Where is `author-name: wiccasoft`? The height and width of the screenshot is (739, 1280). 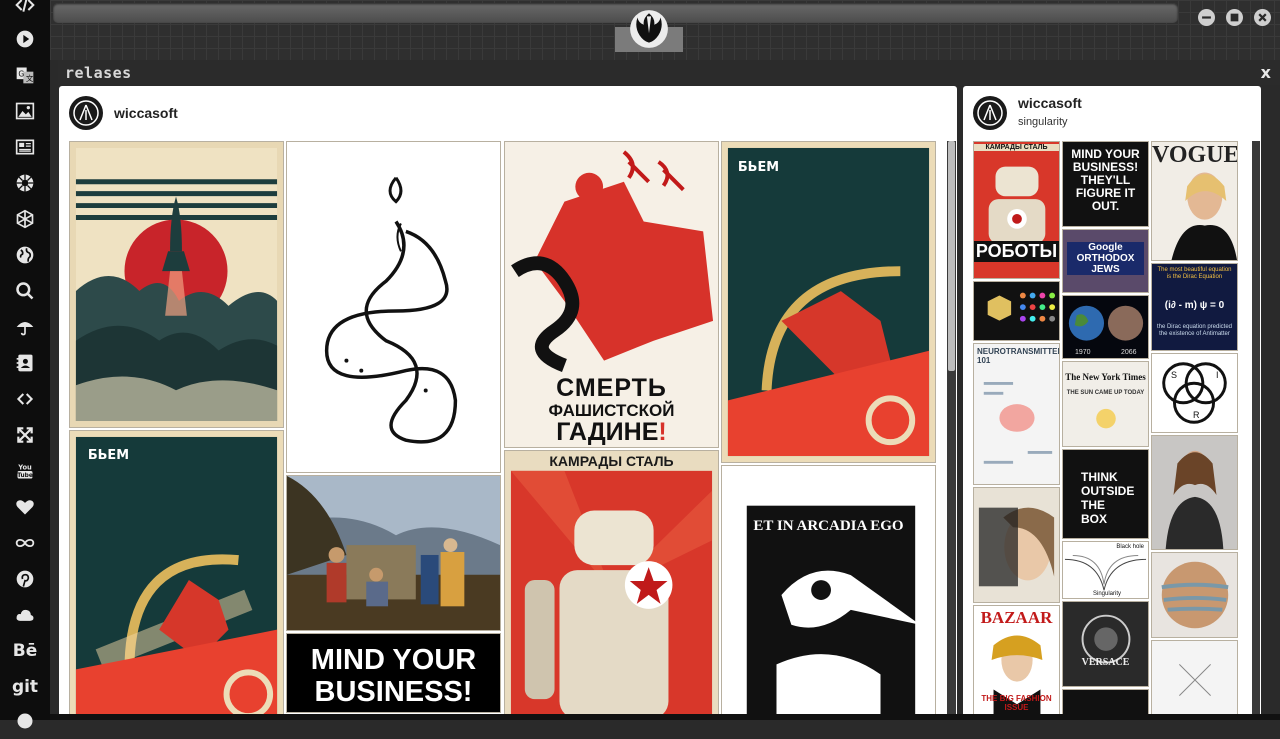 author-name: wiccasoft is located at coordinates (146, 113).